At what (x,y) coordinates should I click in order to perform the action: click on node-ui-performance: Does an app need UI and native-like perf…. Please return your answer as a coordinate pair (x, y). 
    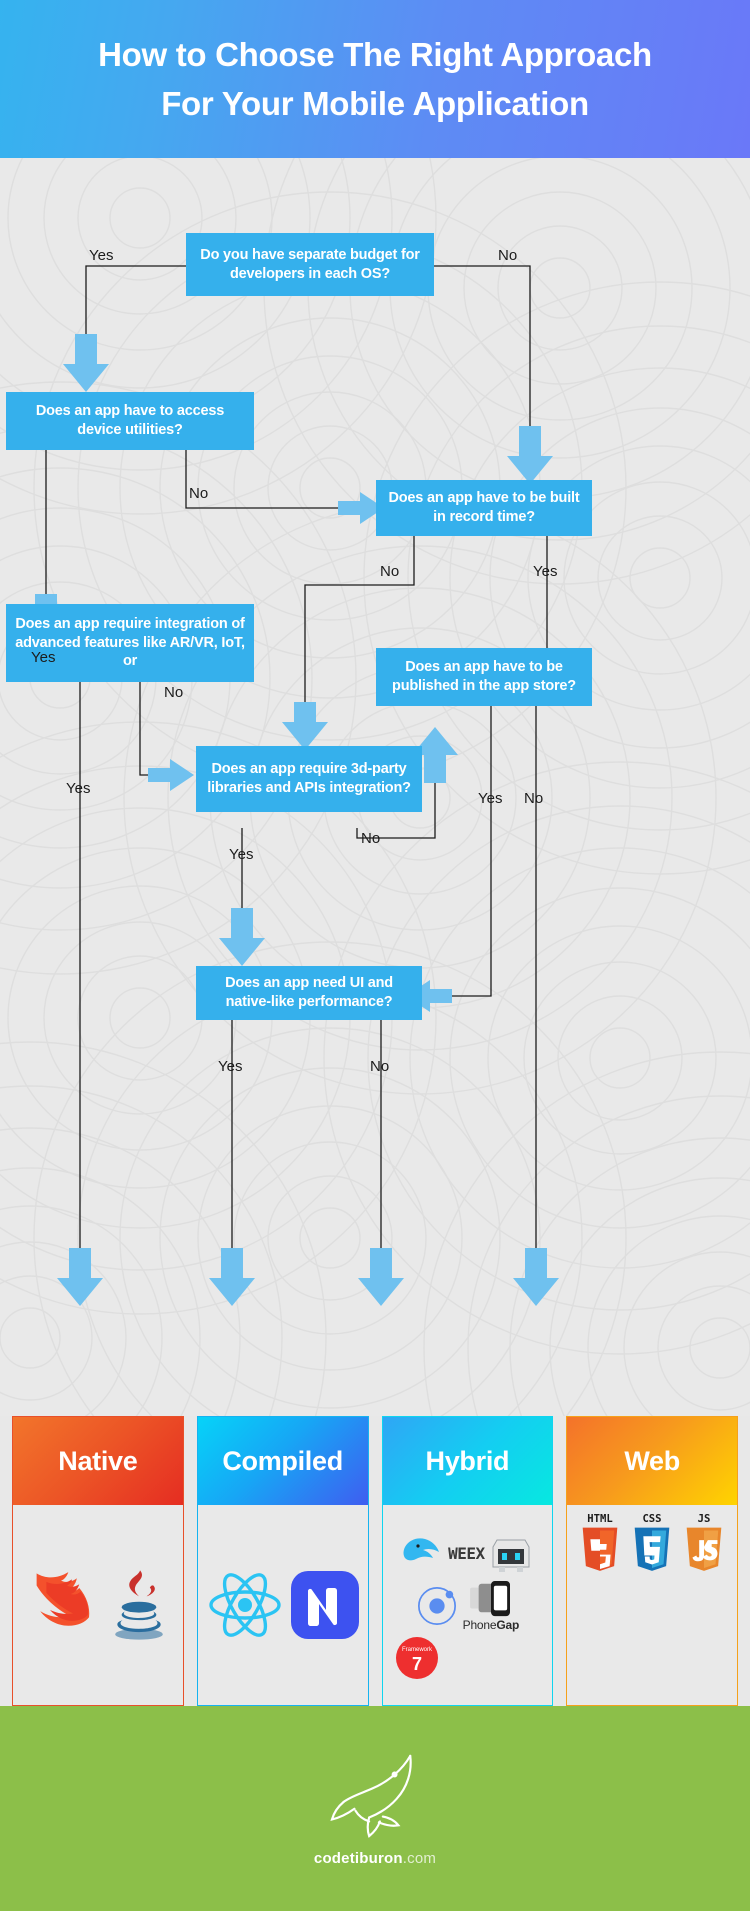
    Looking at the image, I should click on (309, 993).